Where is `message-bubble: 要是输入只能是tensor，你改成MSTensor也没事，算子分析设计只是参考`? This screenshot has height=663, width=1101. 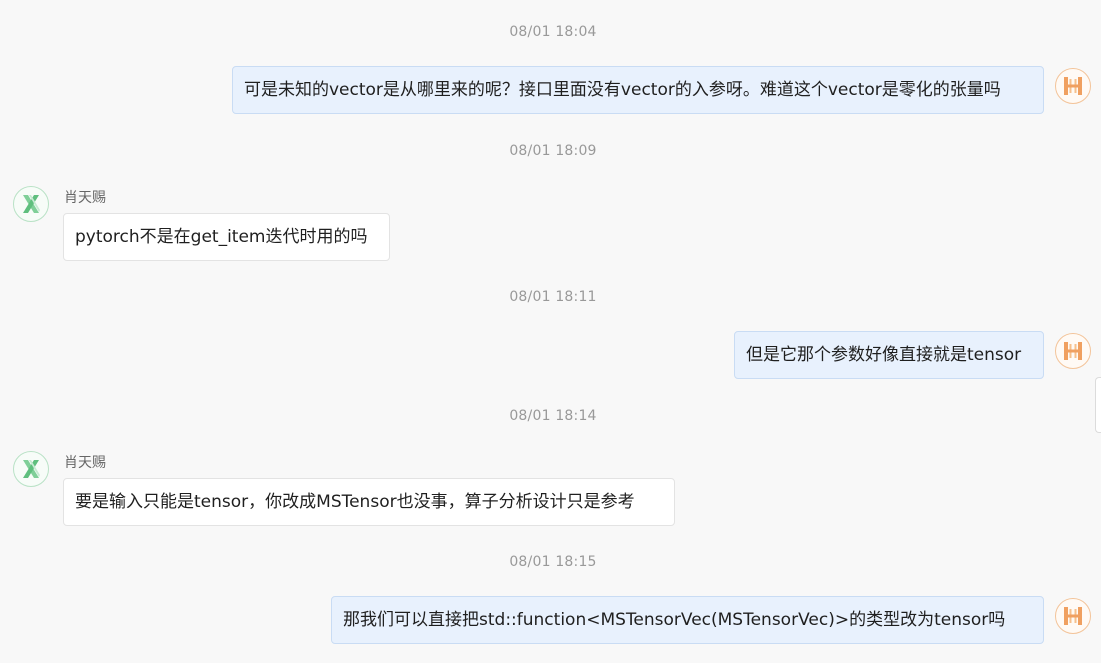 message-bubble: 要是输入只能是tensor，你改成MSTensor也没事，算子分析设计只是参考 is located at coordinates (369, 502).